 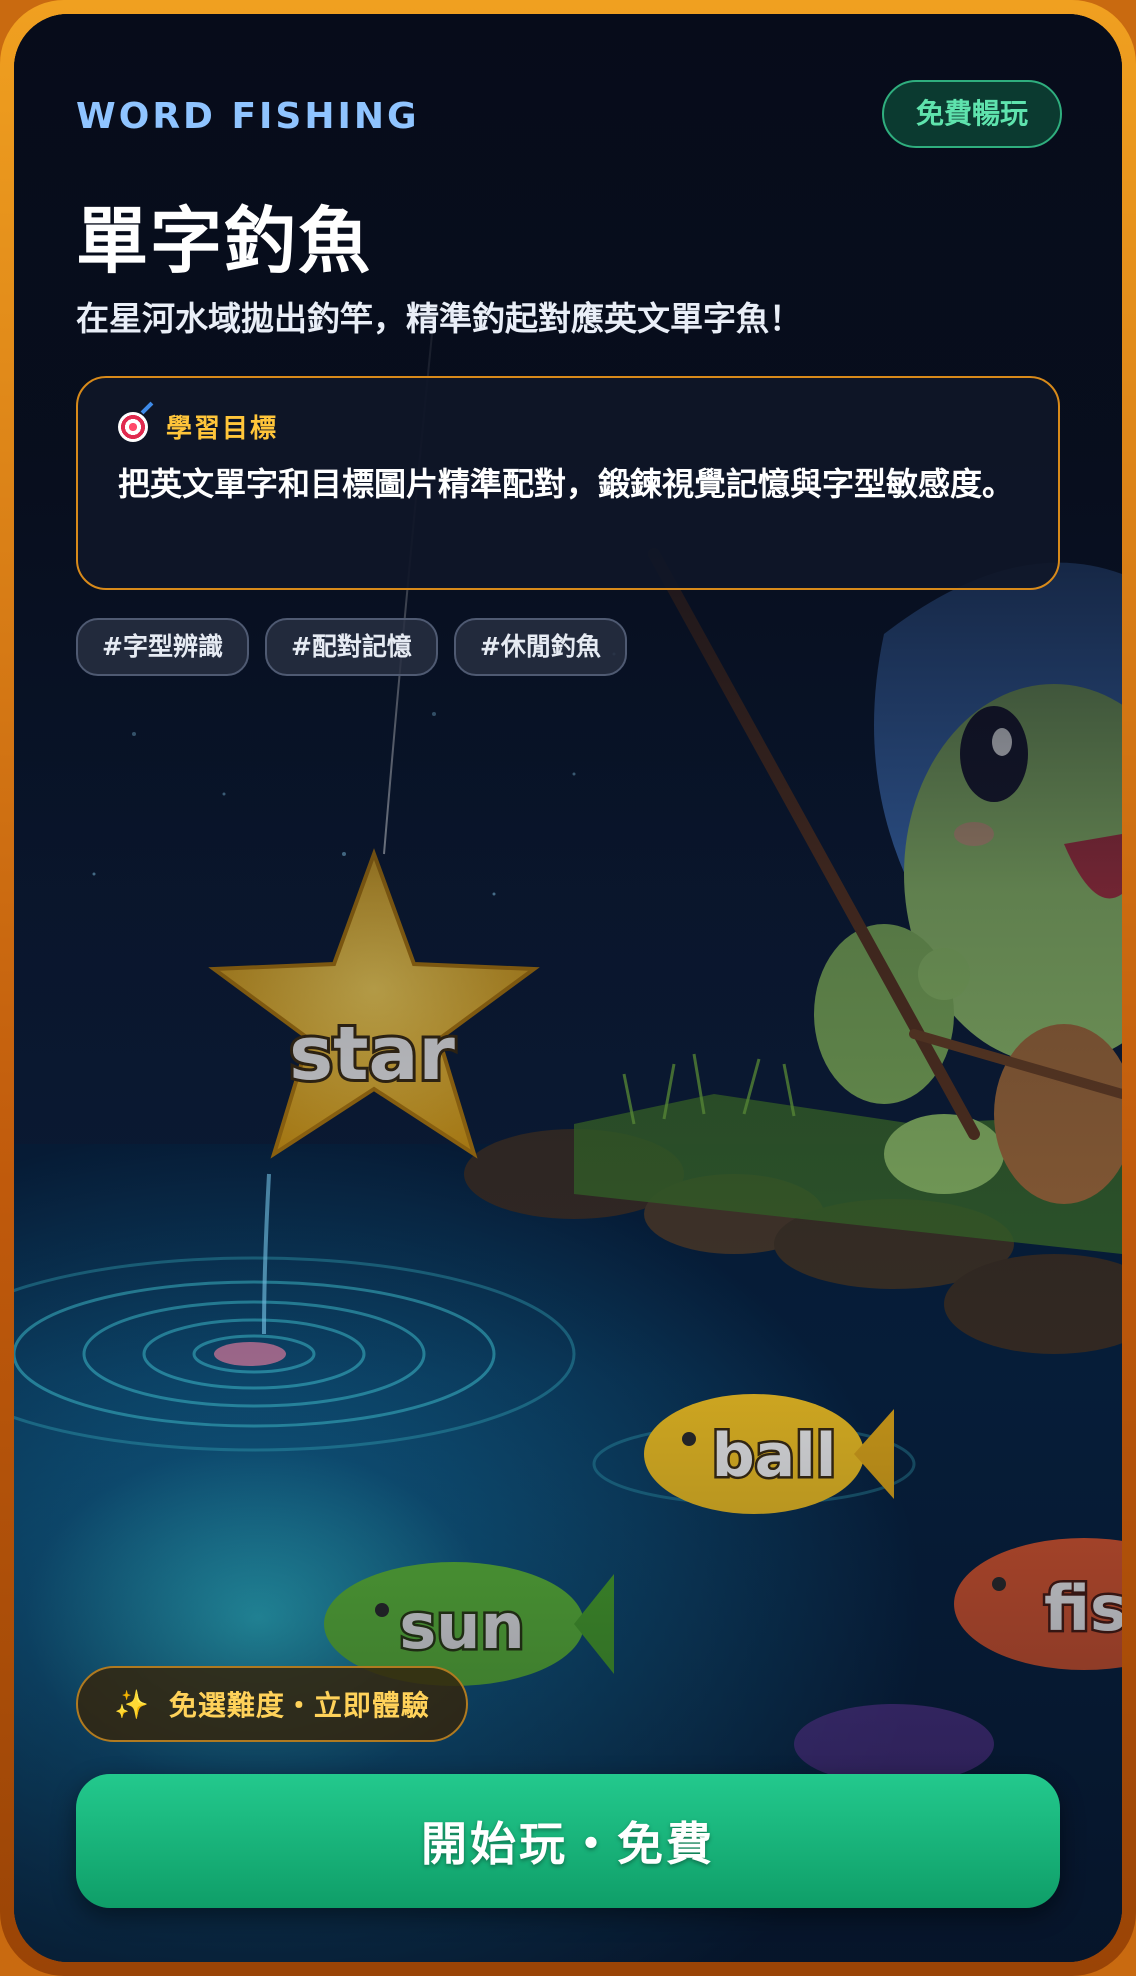 What do you see at coordinates (568, 426) in the screenshot?
I see `learning-goal-header: 學習目標` at bounding box center [568, 426].